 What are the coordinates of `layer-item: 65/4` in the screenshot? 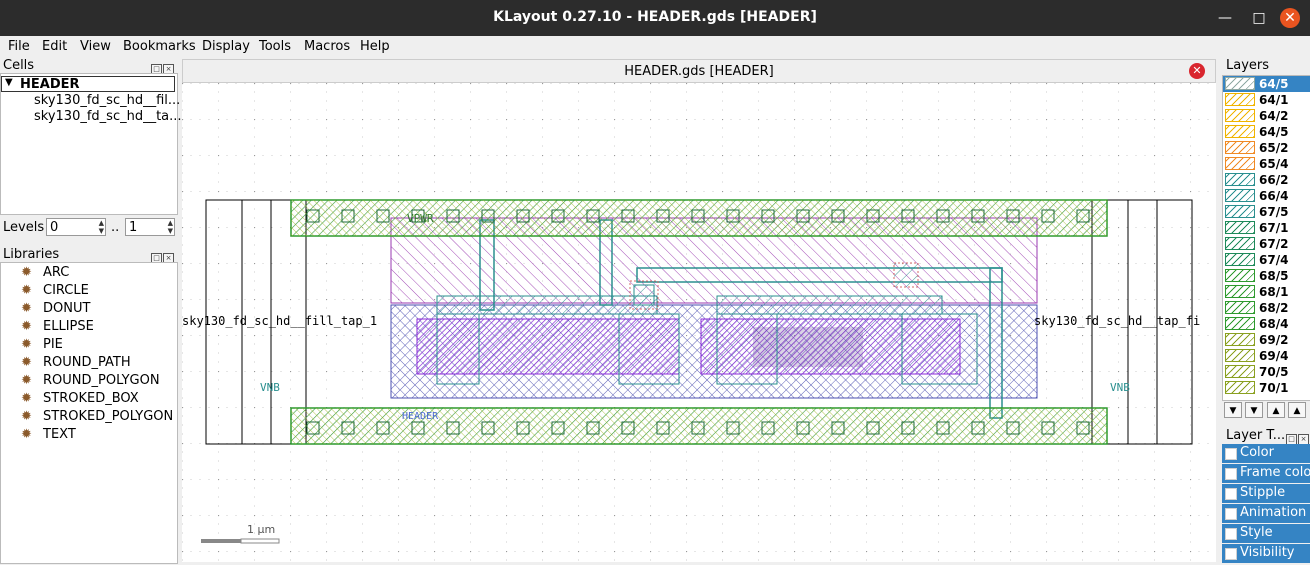 It's located at (1266, 164).